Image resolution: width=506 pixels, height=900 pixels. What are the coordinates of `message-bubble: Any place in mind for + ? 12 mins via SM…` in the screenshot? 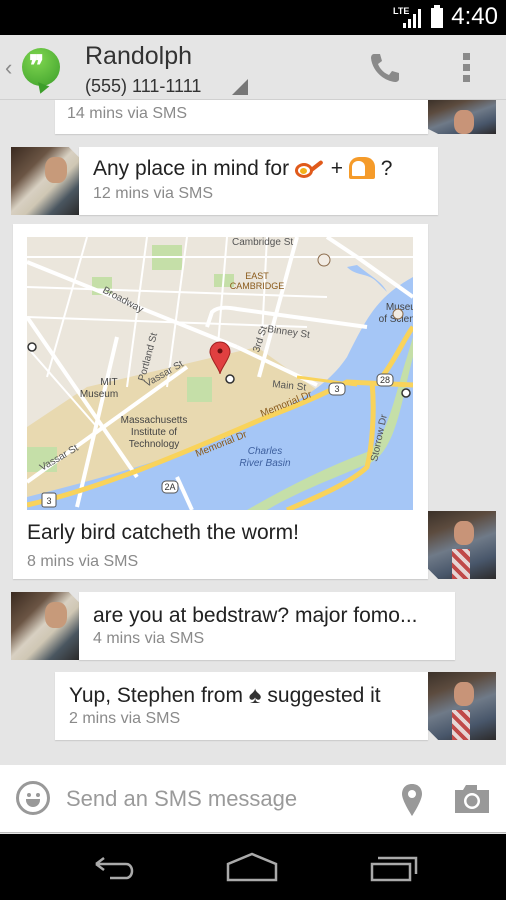 It's located at (258, 181).